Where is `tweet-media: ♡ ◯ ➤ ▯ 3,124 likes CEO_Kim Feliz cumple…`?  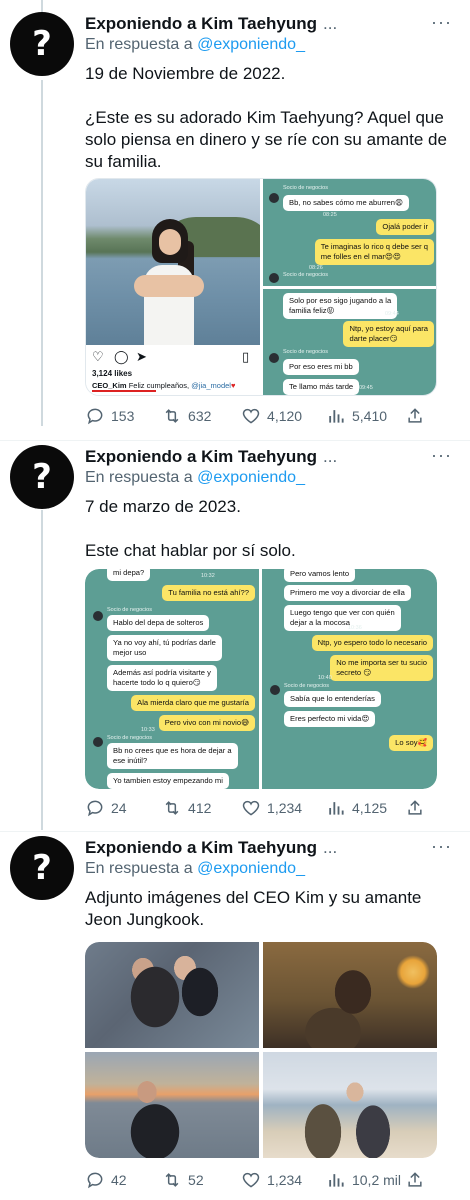 tweet-media: ♡ ◯ ➤ ▯ 3,124 likes CEO_Kim Feliz cumple… is located at coordinates (261, 287).